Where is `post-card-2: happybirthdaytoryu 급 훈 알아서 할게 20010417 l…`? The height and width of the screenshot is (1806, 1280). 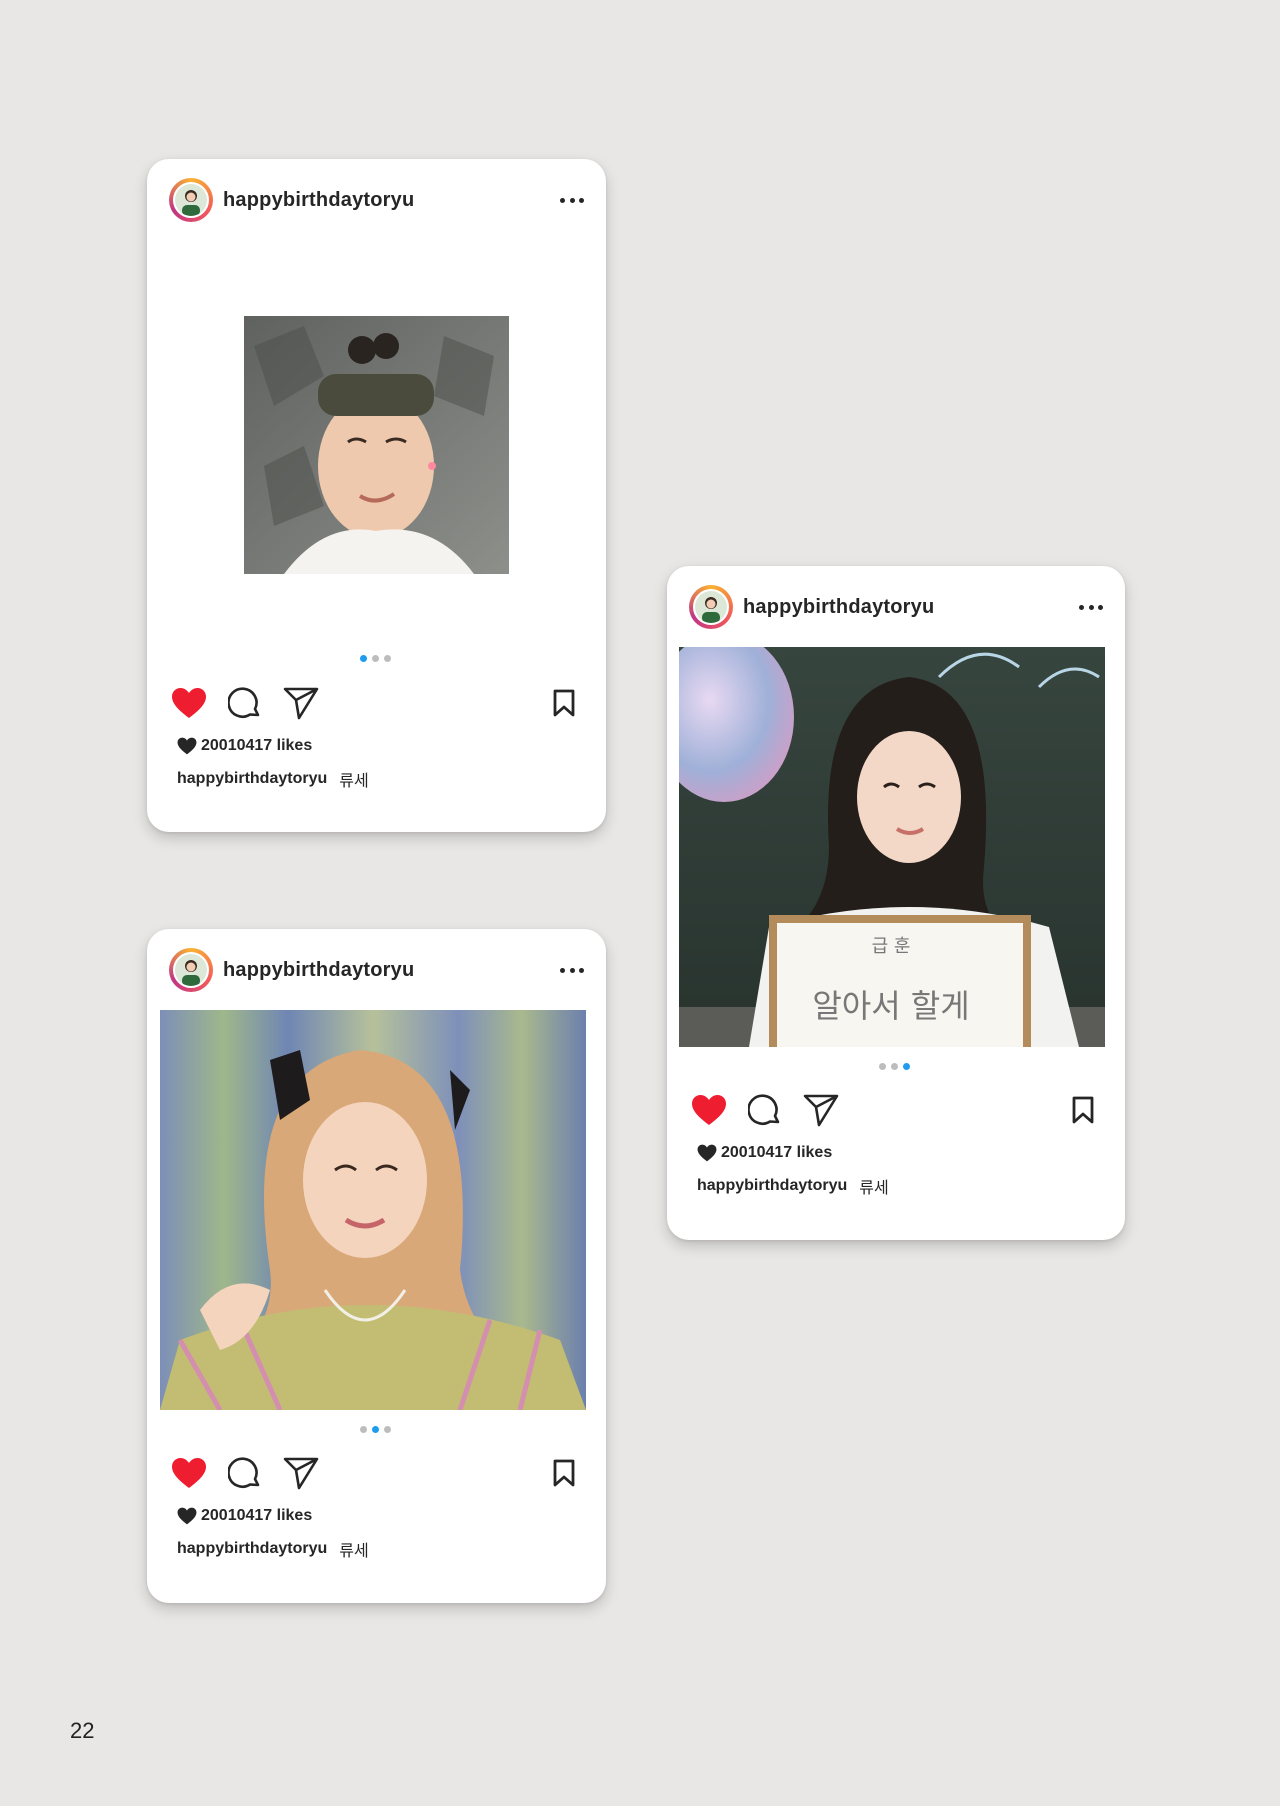
post-card-2: happybirthdaytoryu 급 훈 알아서 할게 20010417 l… is located at coordinates (896, 903).